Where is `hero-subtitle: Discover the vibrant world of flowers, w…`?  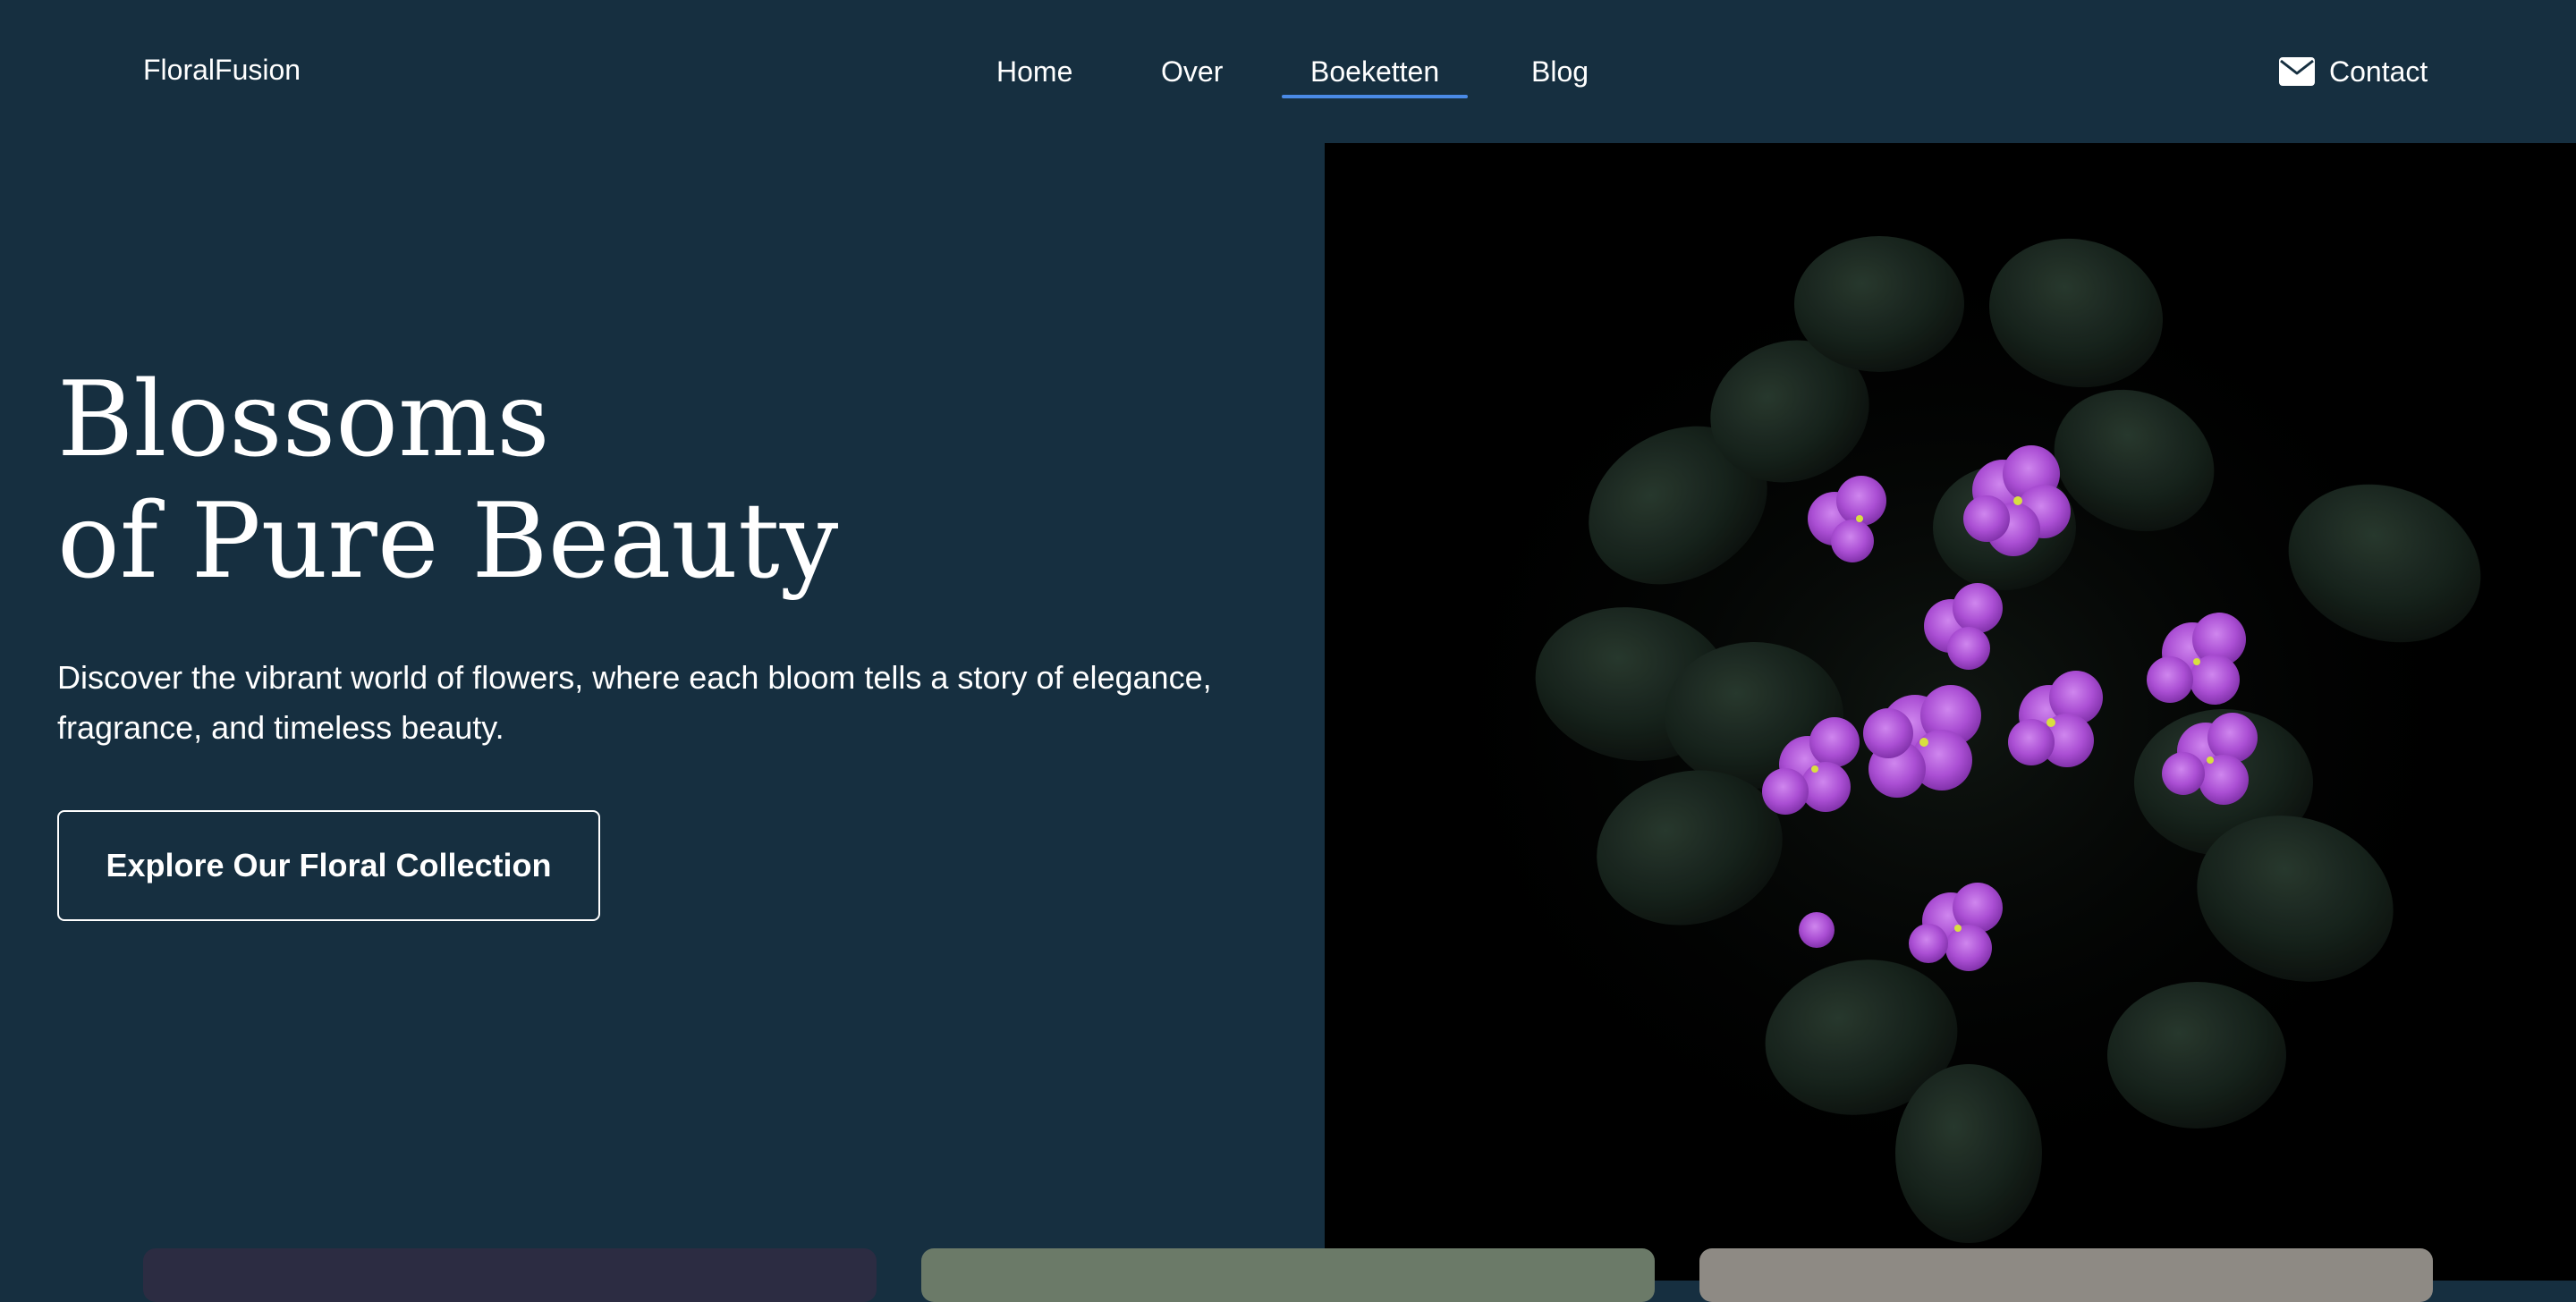
hero-subtitle: Discover the vibrant world of flowers, w… is located at coordinates (634, 702).